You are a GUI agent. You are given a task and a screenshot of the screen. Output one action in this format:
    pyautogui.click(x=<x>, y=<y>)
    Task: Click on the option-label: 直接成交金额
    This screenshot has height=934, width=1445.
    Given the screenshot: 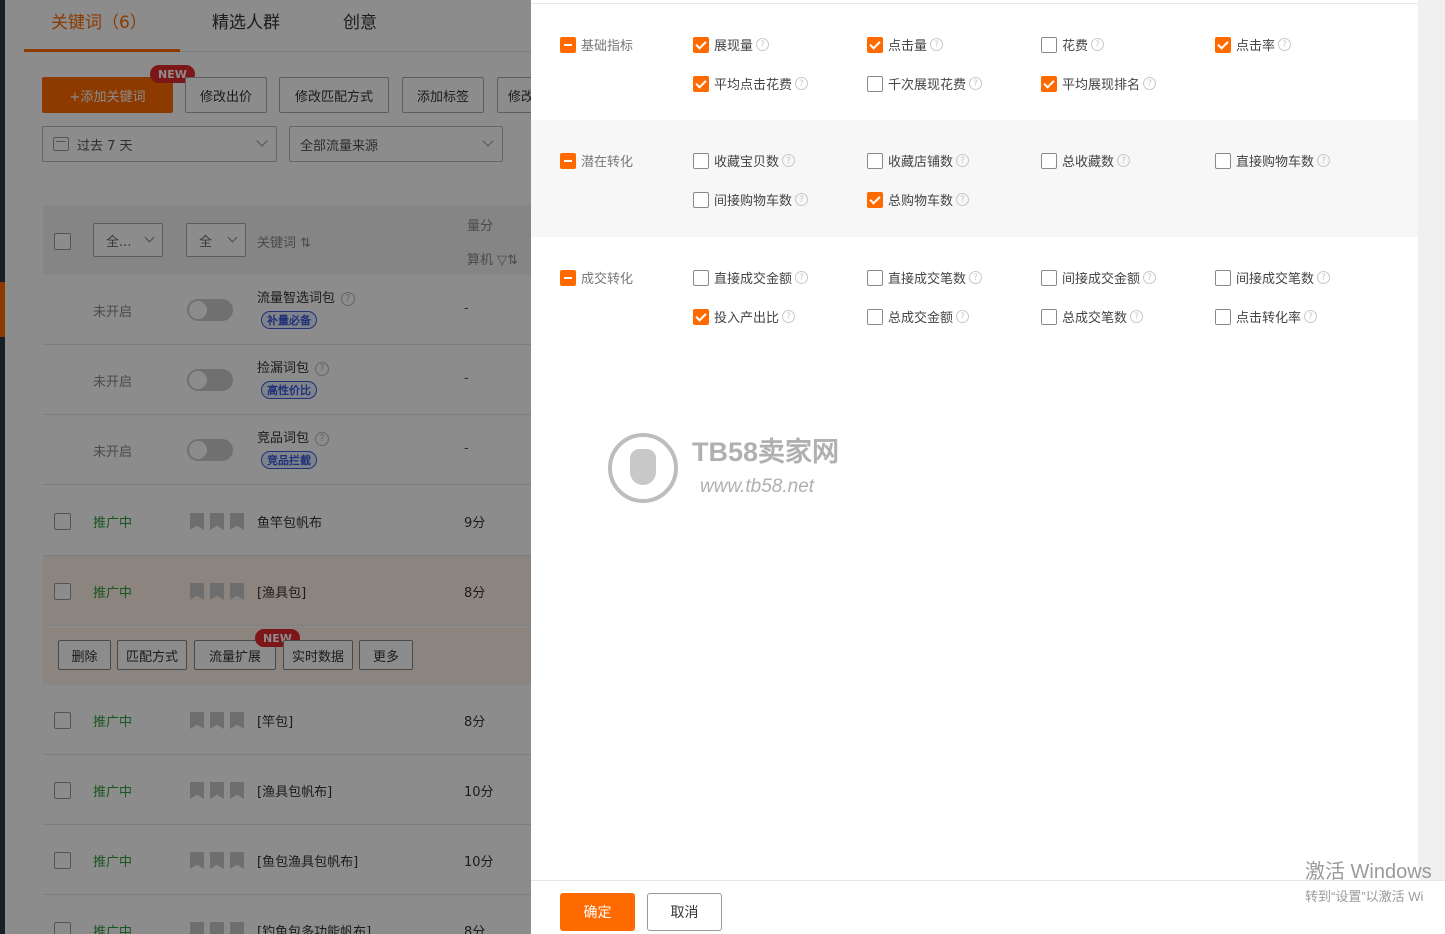 What is the action you would take?
    pyautogui.click(x=753, y=279)
    